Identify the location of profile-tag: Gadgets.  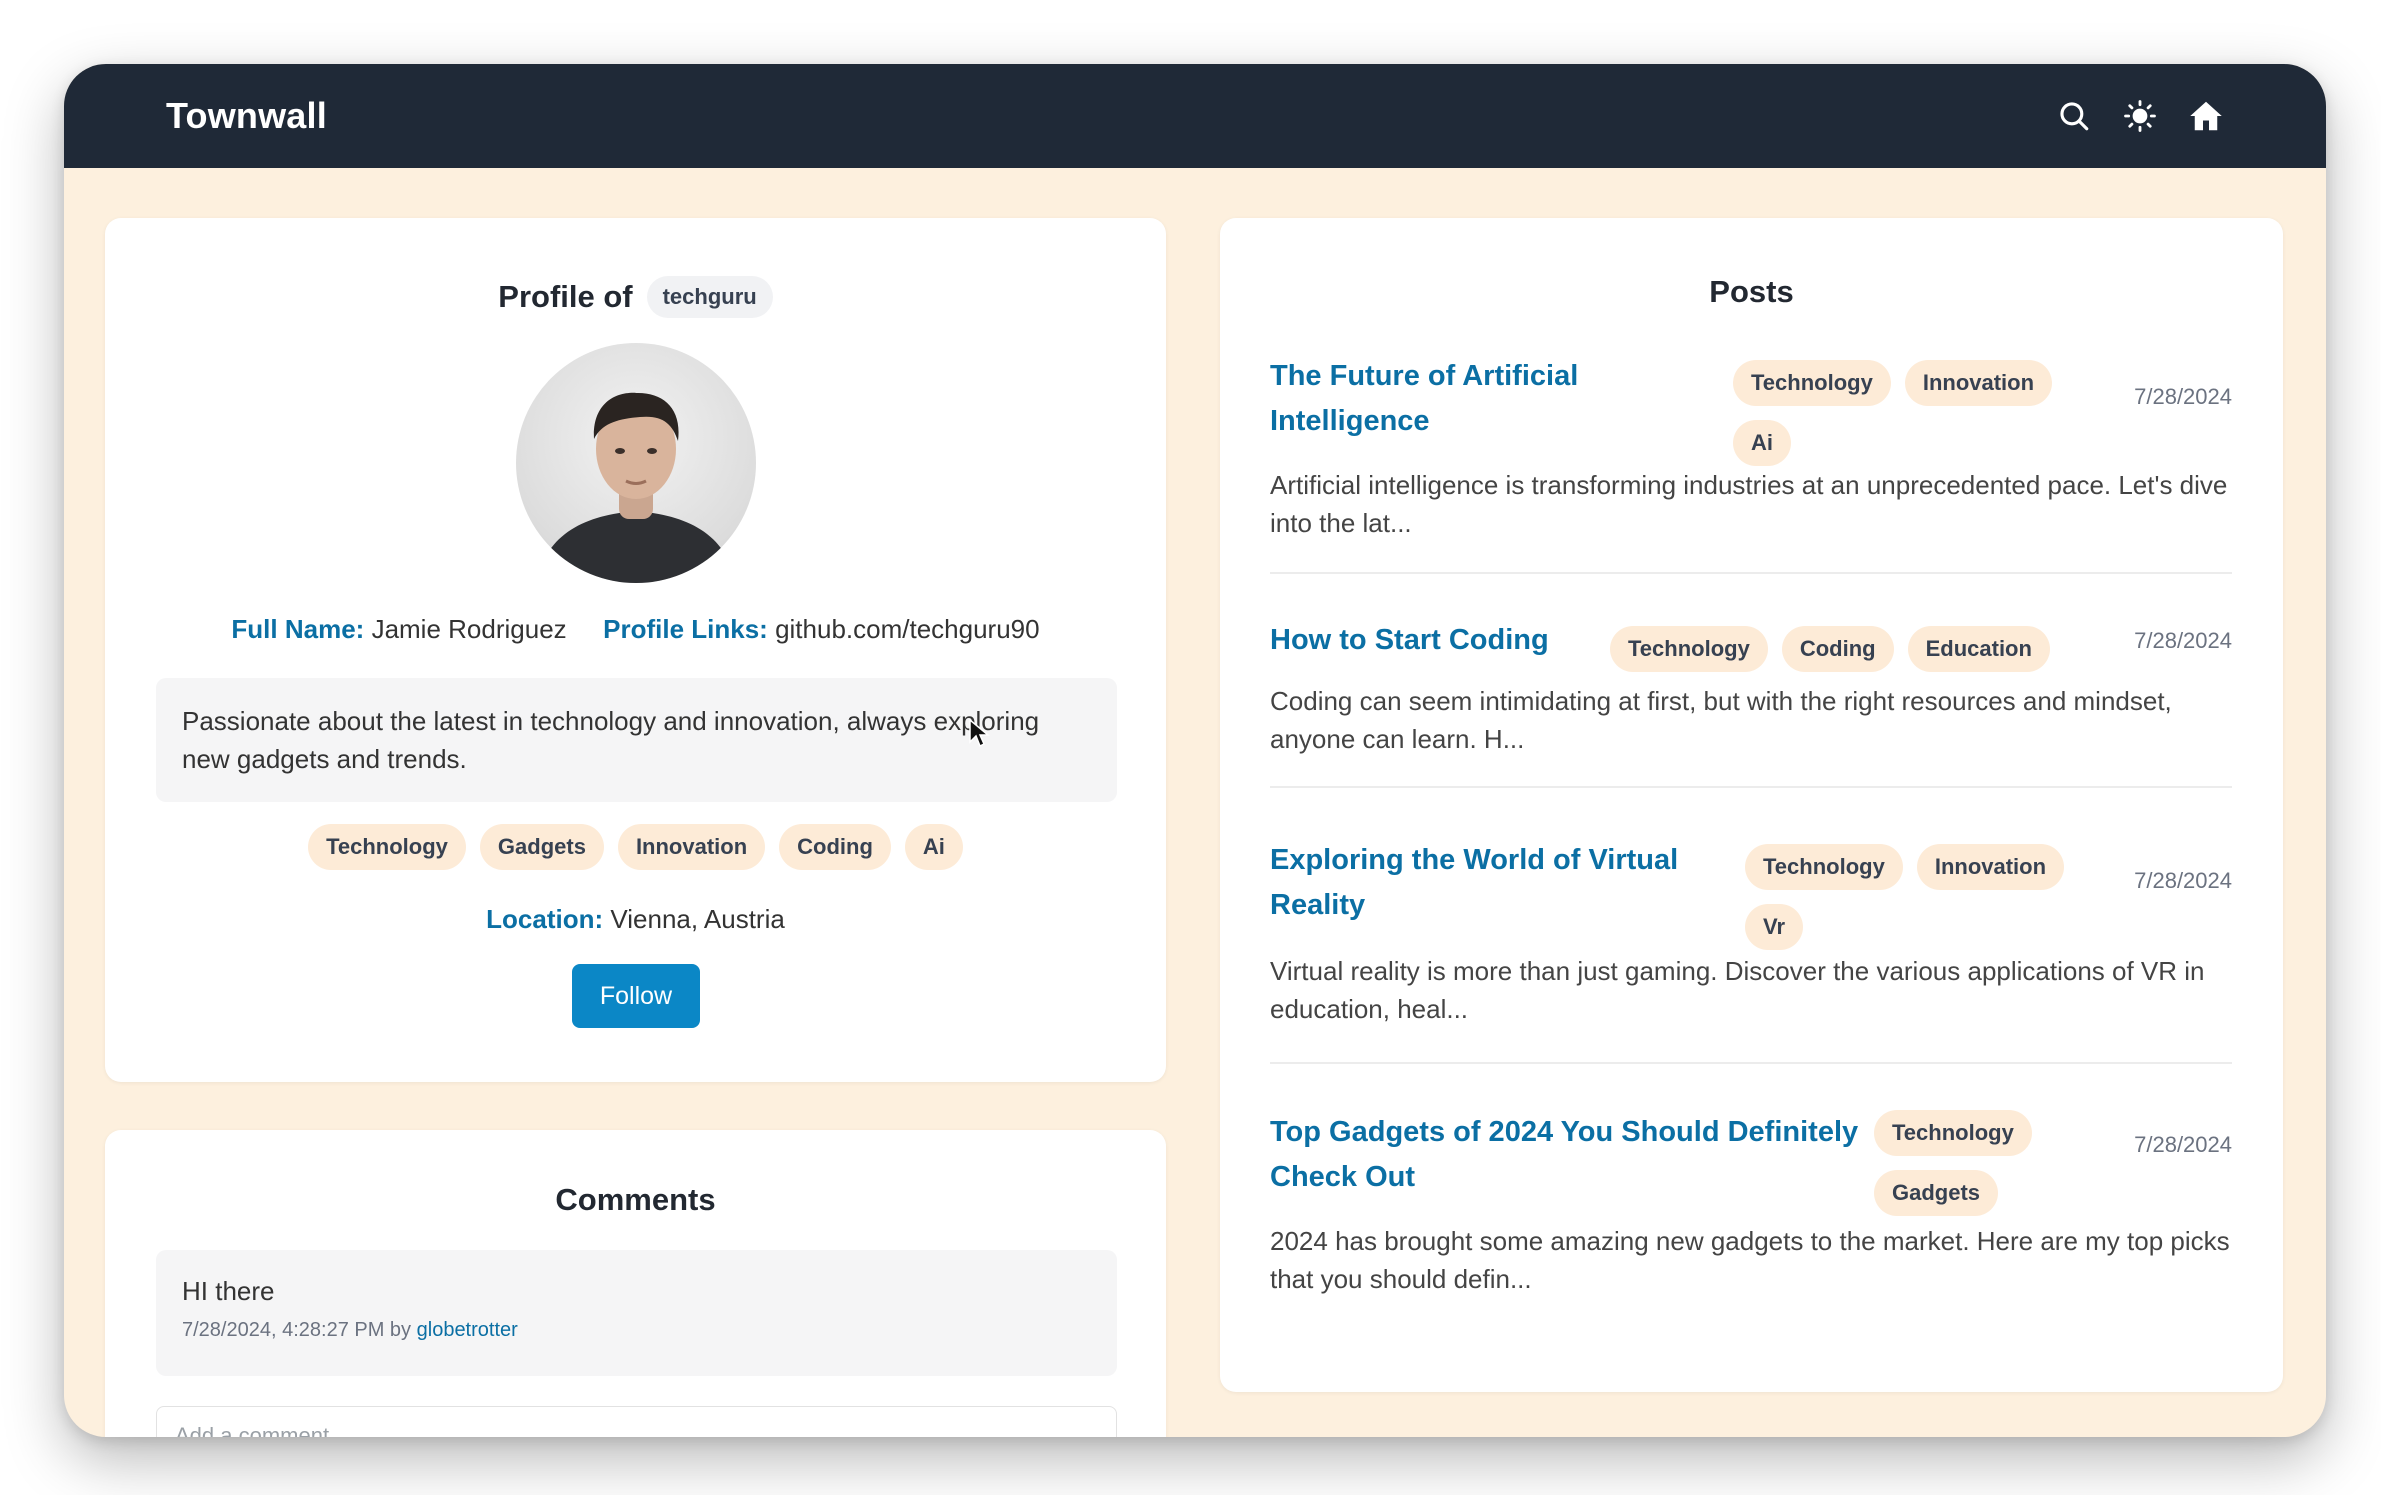
(541, 847).